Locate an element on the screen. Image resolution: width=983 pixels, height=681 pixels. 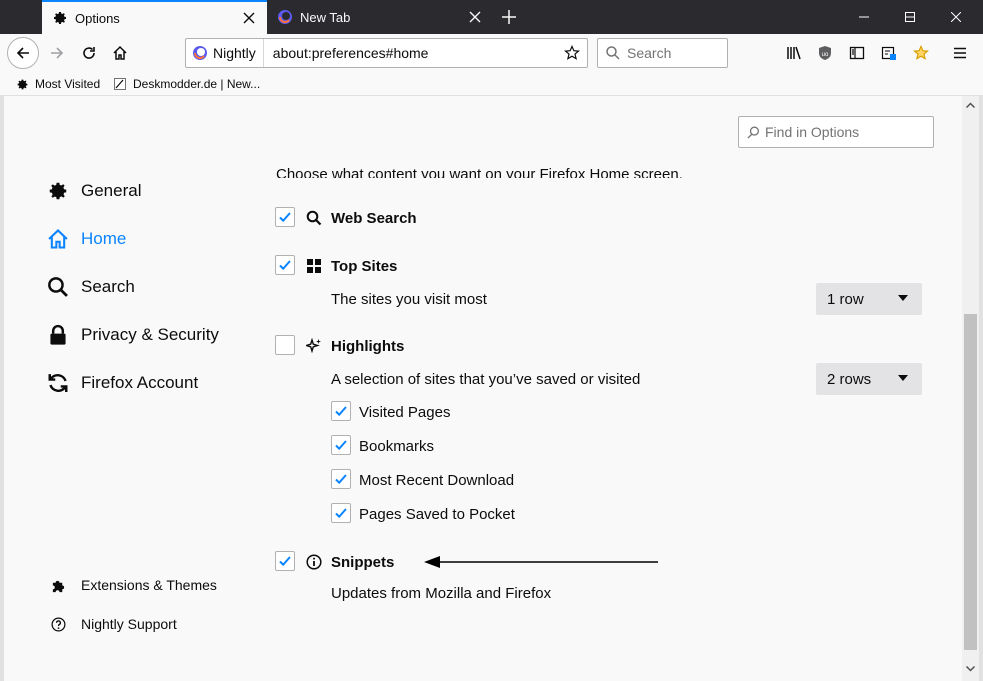
minimize-icon is located at coordinates (864, 17).